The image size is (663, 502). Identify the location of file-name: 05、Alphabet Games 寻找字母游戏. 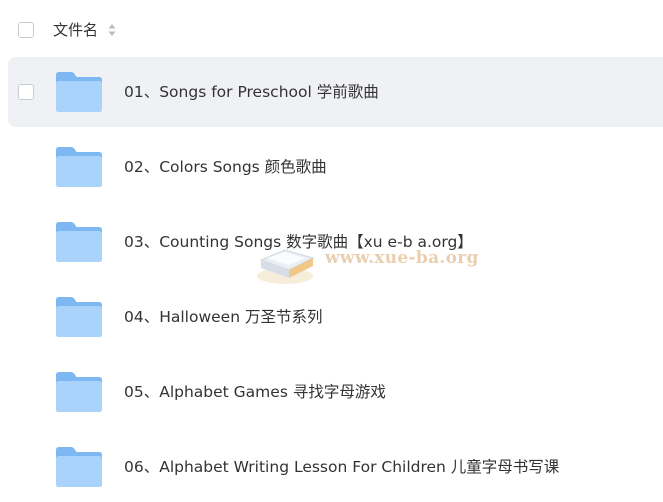
(255, 392).